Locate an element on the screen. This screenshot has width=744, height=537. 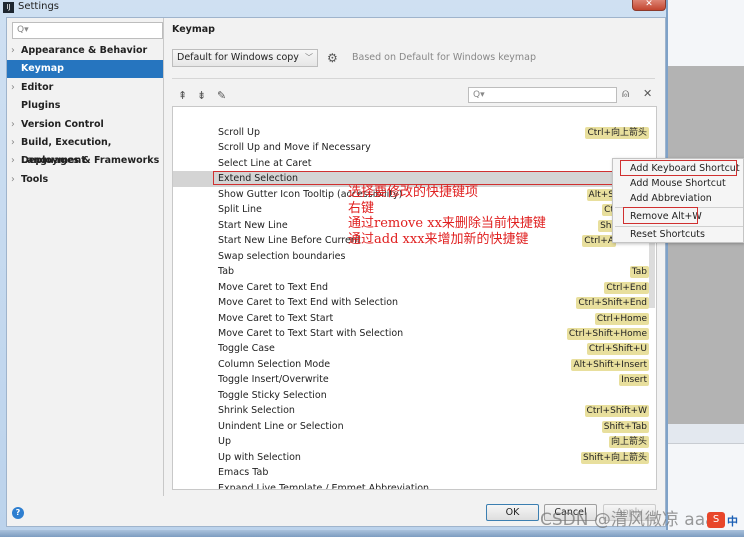
action-name: Toggle Case is located at coordinates (246, 349).